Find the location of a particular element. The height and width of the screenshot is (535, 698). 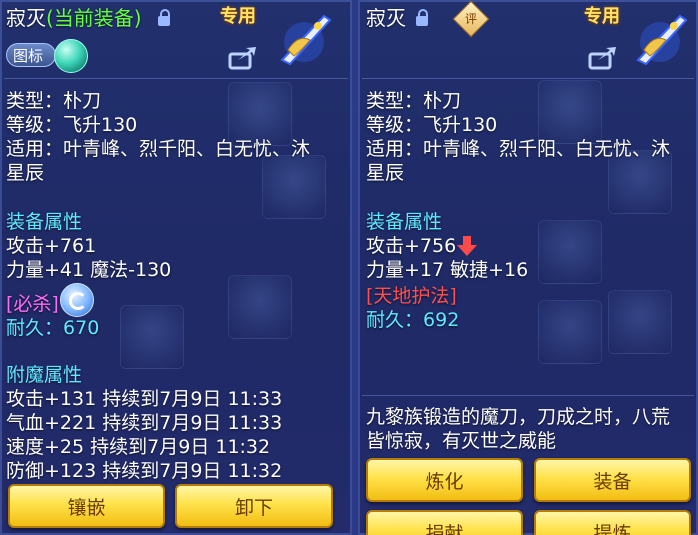

enchant-row: 气血+221 持续到7月9日 11:33 is located at coordinates (144, 423).